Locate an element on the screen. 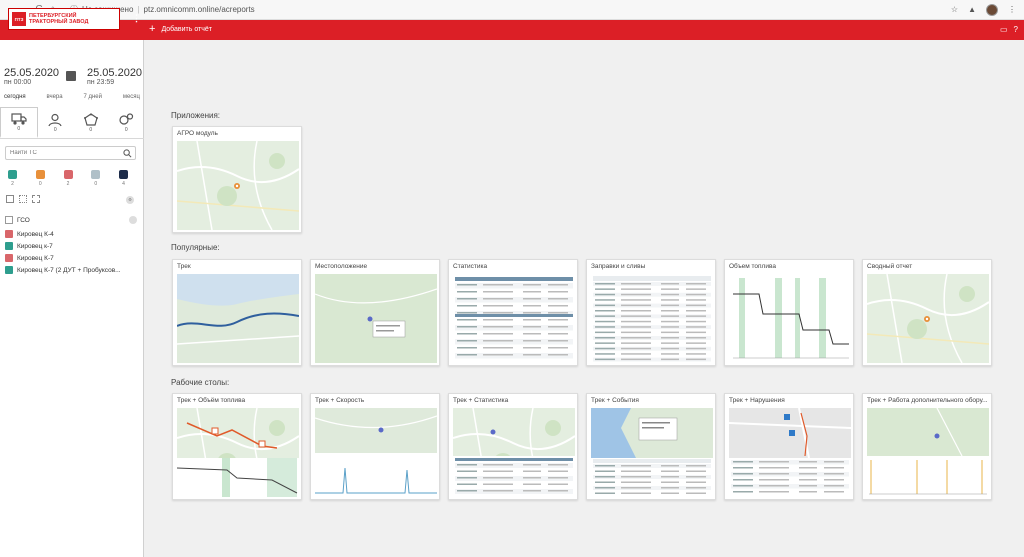 The image size is (1024, 557). add-report-button: + Добавить отчёт is located at coordinates (181, 29).